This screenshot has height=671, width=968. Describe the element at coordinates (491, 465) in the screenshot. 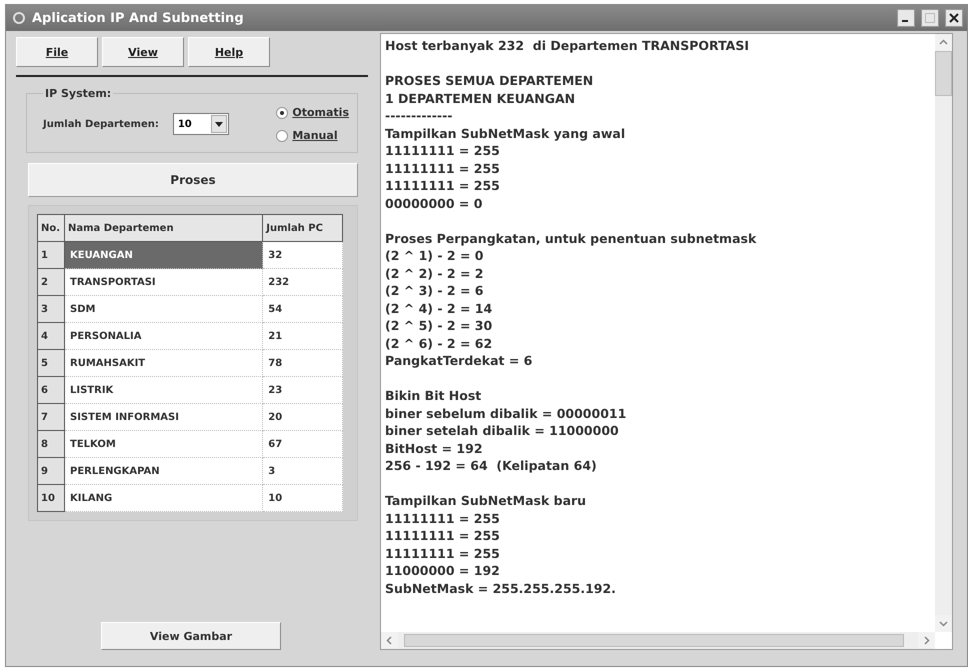

I see `output-line: 256 - 192 = 64 (Kelipatan 64)` at that location.